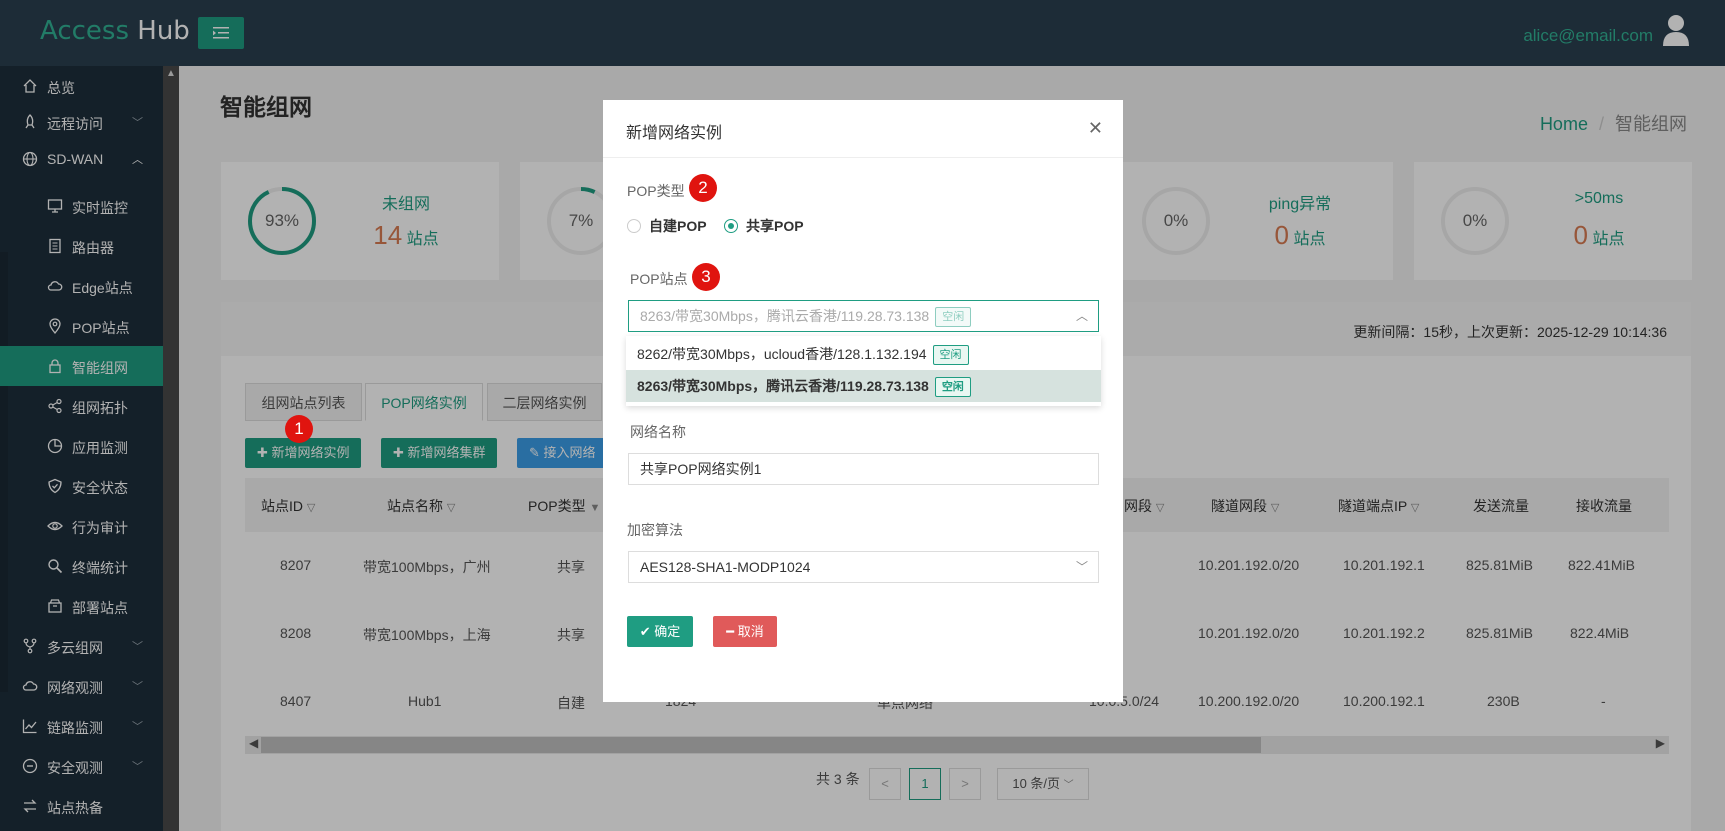 The width and height of the screenshot is (1725, 831). What do you see at coordinates (634, 226) in the screenshot?
I see `radio-circle` at bounding box center [634, 226].